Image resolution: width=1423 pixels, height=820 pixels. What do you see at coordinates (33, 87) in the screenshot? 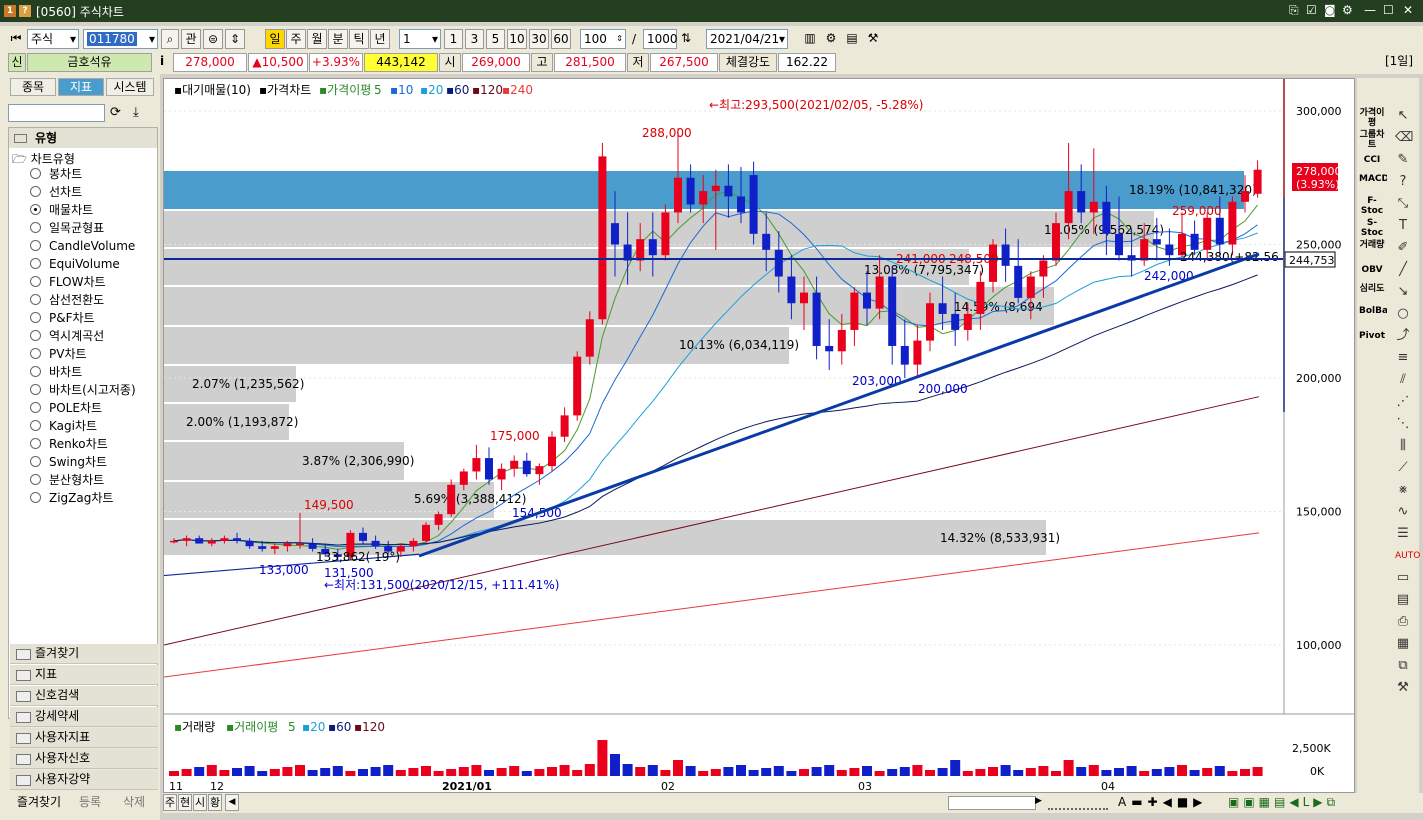
I see `tab-stock: 종목` at bounding box center [33, 87].